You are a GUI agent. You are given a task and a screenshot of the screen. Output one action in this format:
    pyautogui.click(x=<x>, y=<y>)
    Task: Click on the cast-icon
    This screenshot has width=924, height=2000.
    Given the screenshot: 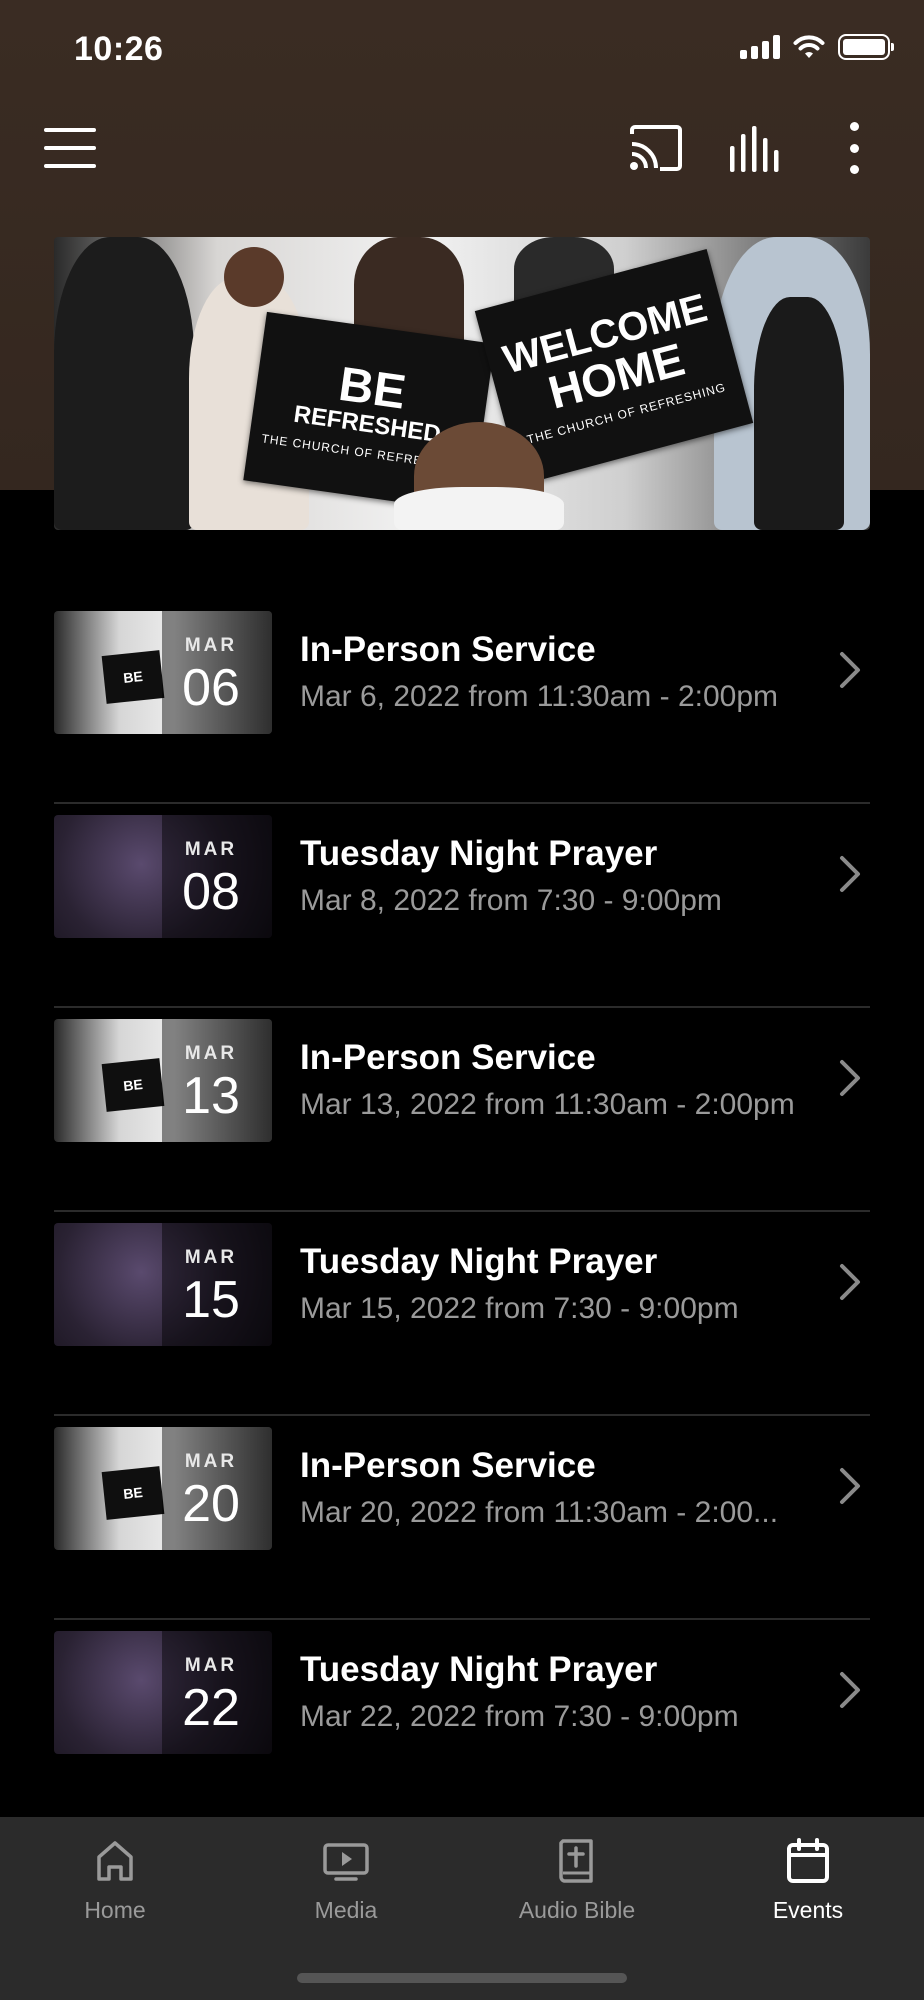 What is the action you would take?
    pyautogui.click(x=656, y=148)
    